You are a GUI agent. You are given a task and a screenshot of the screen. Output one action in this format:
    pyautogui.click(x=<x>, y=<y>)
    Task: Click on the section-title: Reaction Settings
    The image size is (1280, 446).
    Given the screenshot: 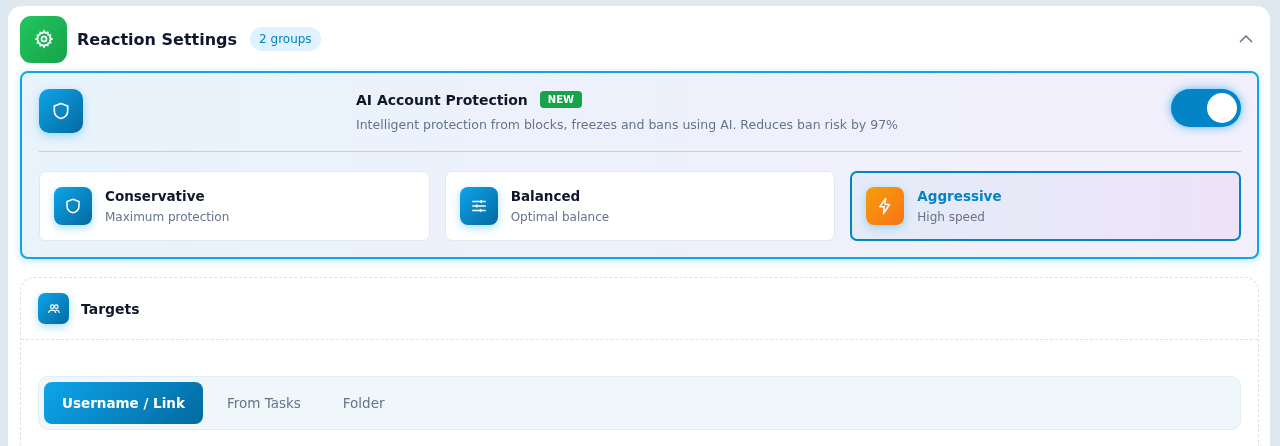 What is the action you would take?
    pyautogui.click(x=157, y=39)
    